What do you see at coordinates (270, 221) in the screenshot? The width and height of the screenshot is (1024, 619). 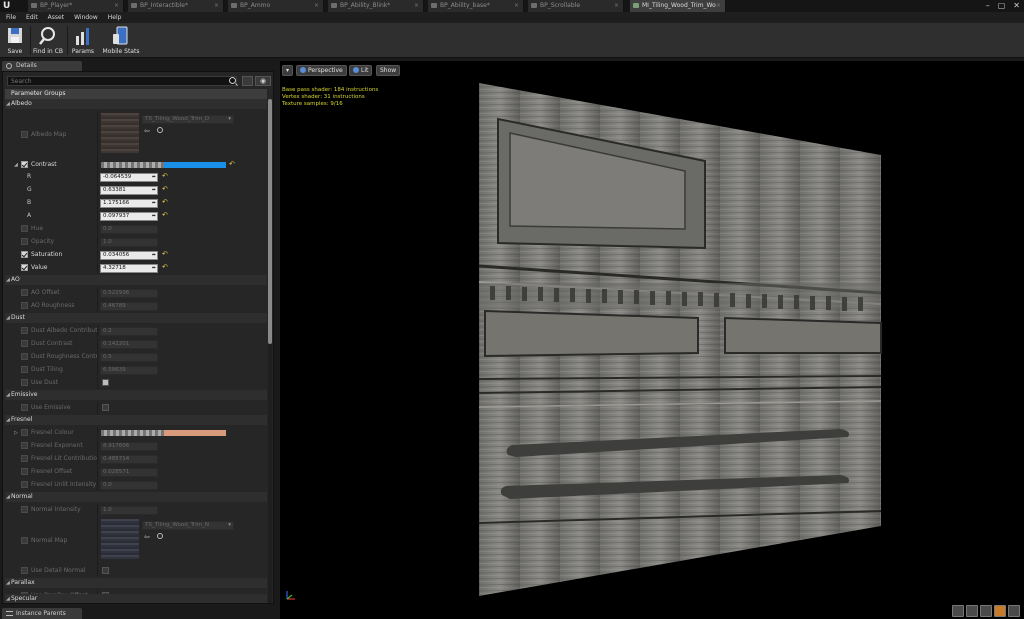 I see `scrollbar-thumb` at bounding box center [270, 221].